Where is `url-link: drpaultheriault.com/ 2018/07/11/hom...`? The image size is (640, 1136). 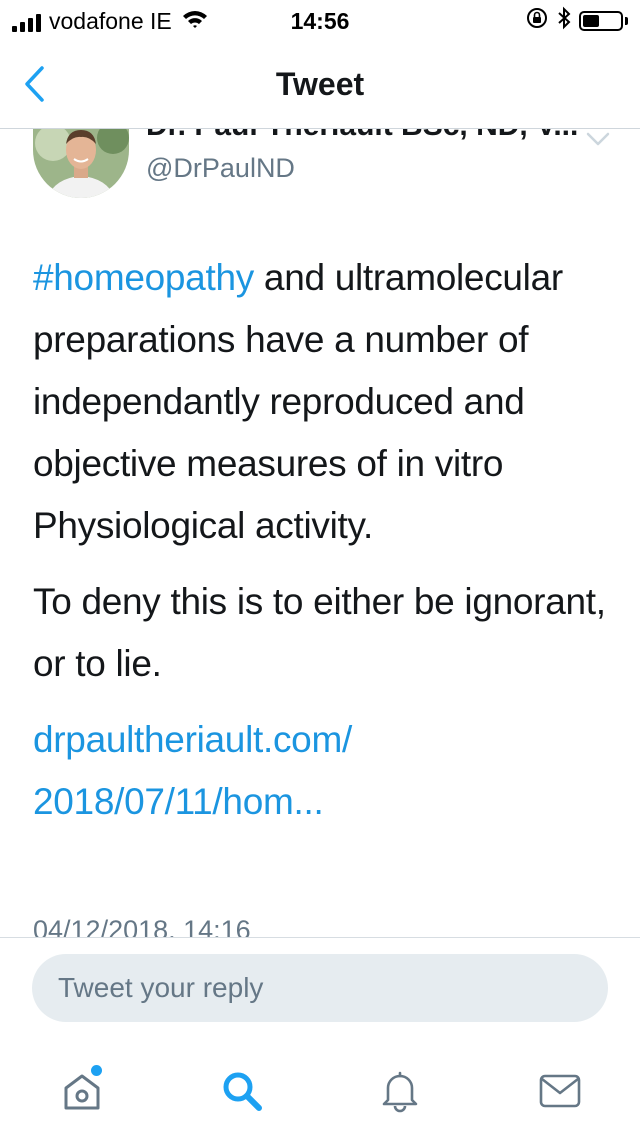 url-link: drpaultheriault.com/ 2018/07/11/hom... is located at coordinates (243, 771).